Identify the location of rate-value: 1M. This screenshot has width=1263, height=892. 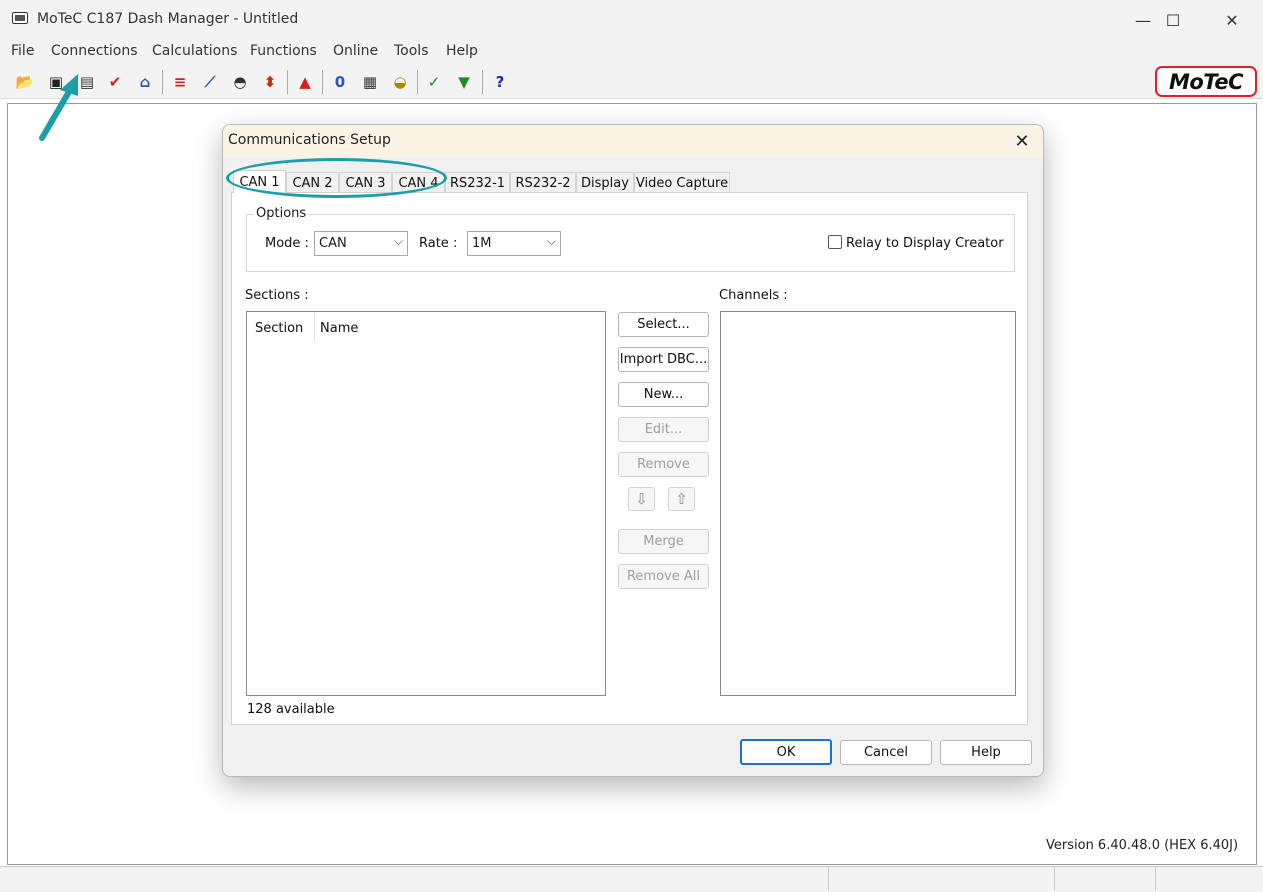
(482, 243).